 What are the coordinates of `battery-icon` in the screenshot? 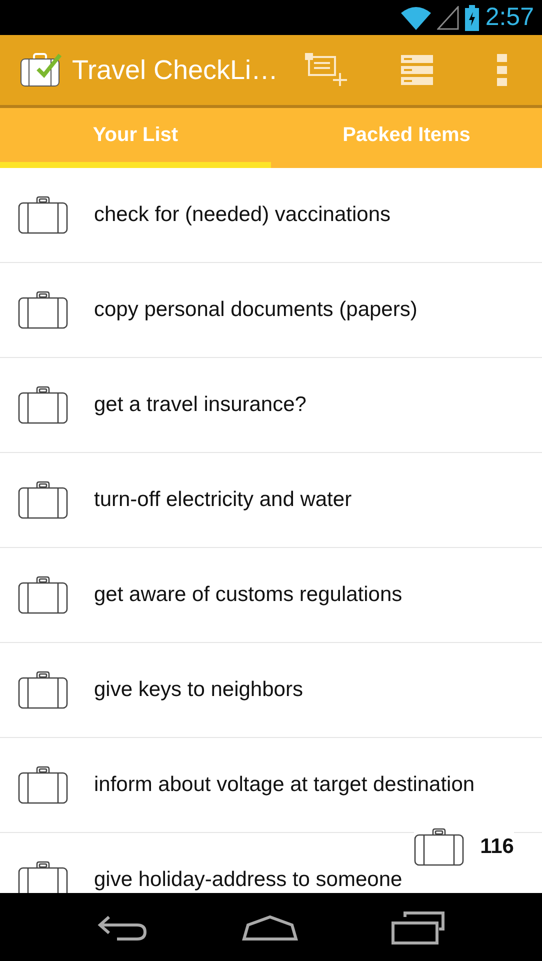 It's located at (472, 17).